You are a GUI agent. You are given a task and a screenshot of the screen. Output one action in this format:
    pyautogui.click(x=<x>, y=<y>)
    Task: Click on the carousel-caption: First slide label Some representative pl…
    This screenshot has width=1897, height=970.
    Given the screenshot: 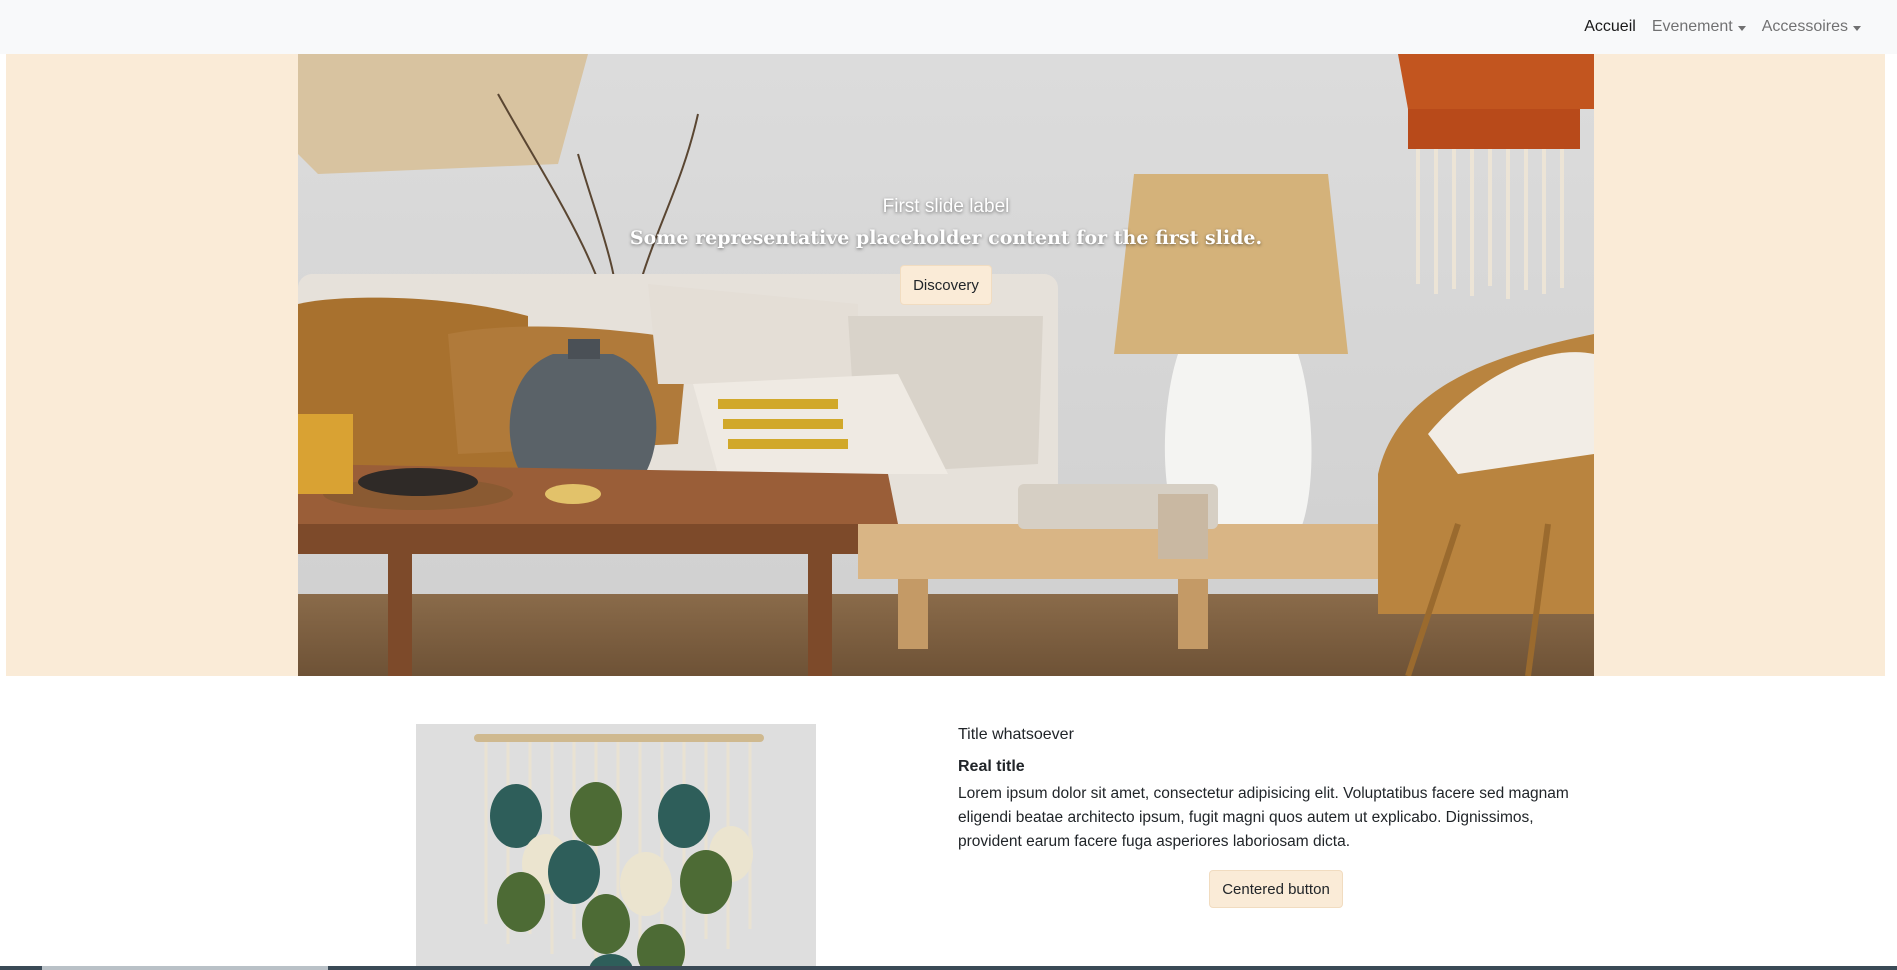 What is the action you would take?
    pyautogui.click(x=946, y=250)
    